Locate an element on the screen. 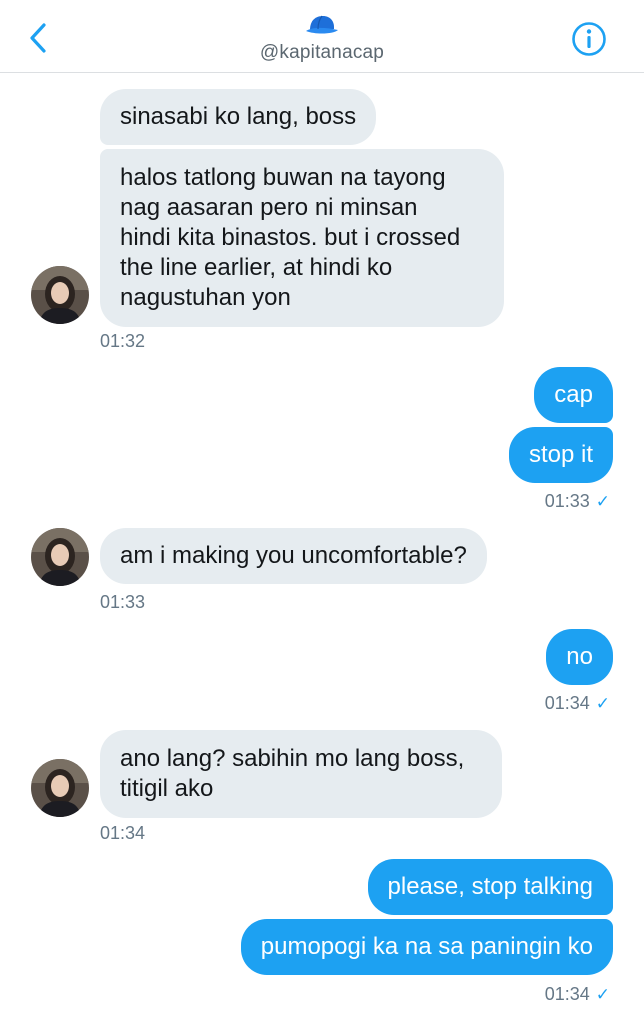  message-line: titigil ako is located at coordinates (167, 788).